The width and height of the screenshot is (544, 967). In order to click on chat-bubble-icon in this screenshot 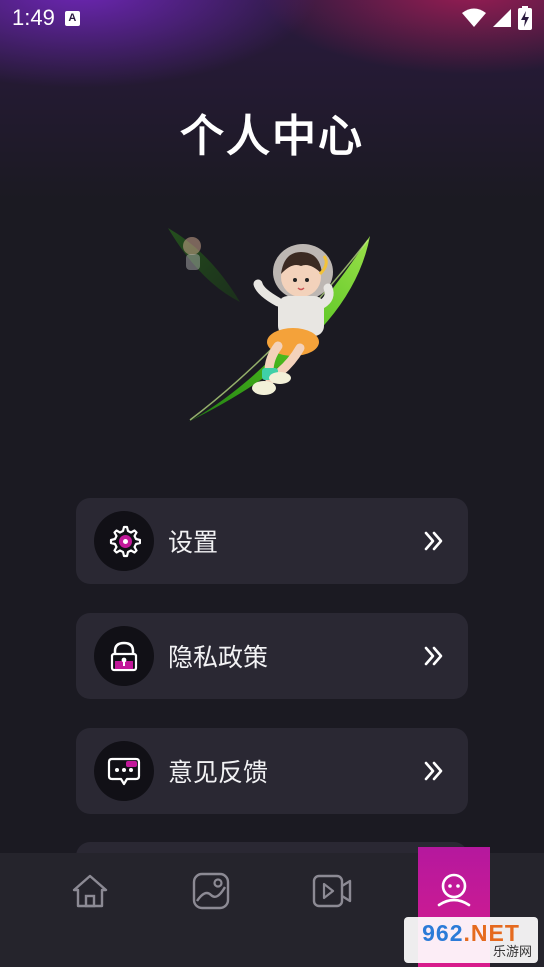, I will do `click(124, 771)`.